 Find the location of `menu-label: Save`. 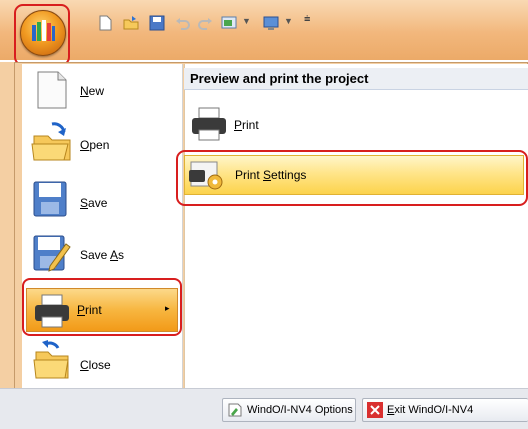

menu-label: Save is located at coordinates (95, 255).